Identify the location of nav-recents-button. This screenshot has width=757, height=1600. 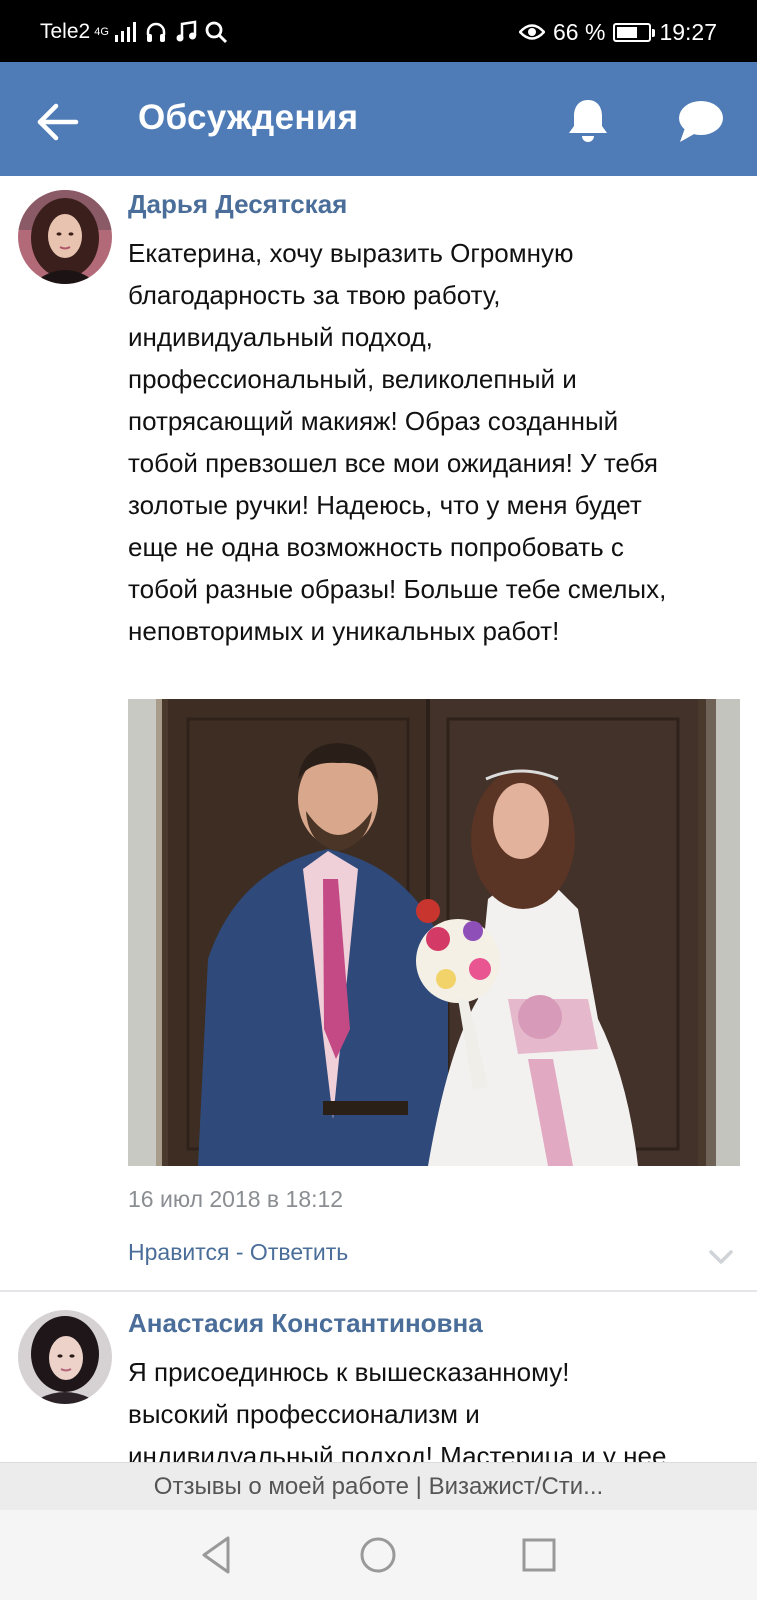
(539, 1555).